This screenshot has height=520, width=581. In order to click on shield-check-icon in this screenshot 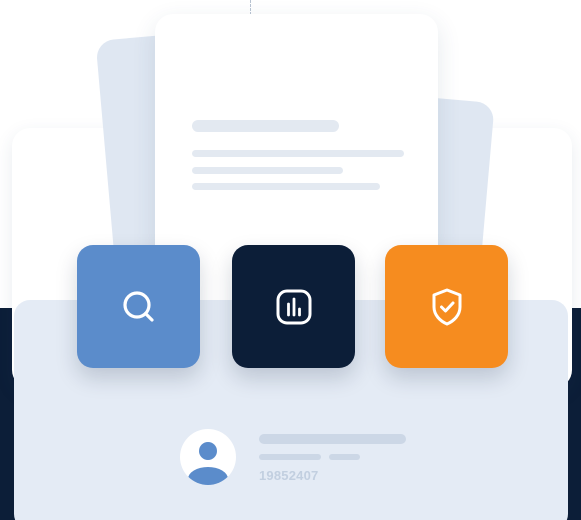, I will do `click(446, 306)`.